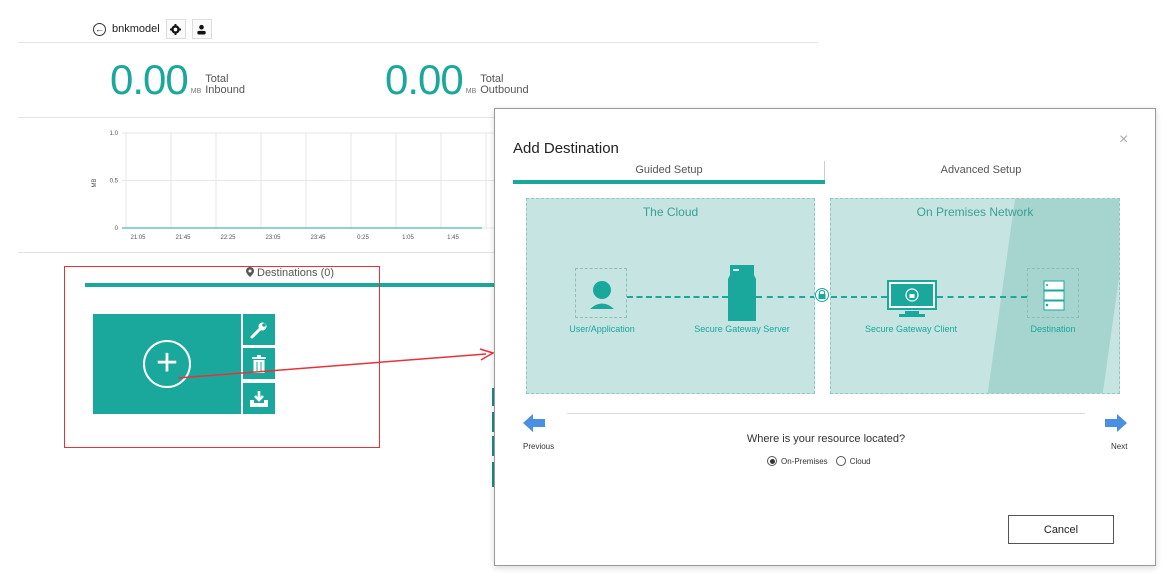 The height and width of the screenshot is (584, 1172). What do you see at coordinates (566, 148) in the screenshot?
I see `modal-title: Add Destination` at bounding box center [566, 148].